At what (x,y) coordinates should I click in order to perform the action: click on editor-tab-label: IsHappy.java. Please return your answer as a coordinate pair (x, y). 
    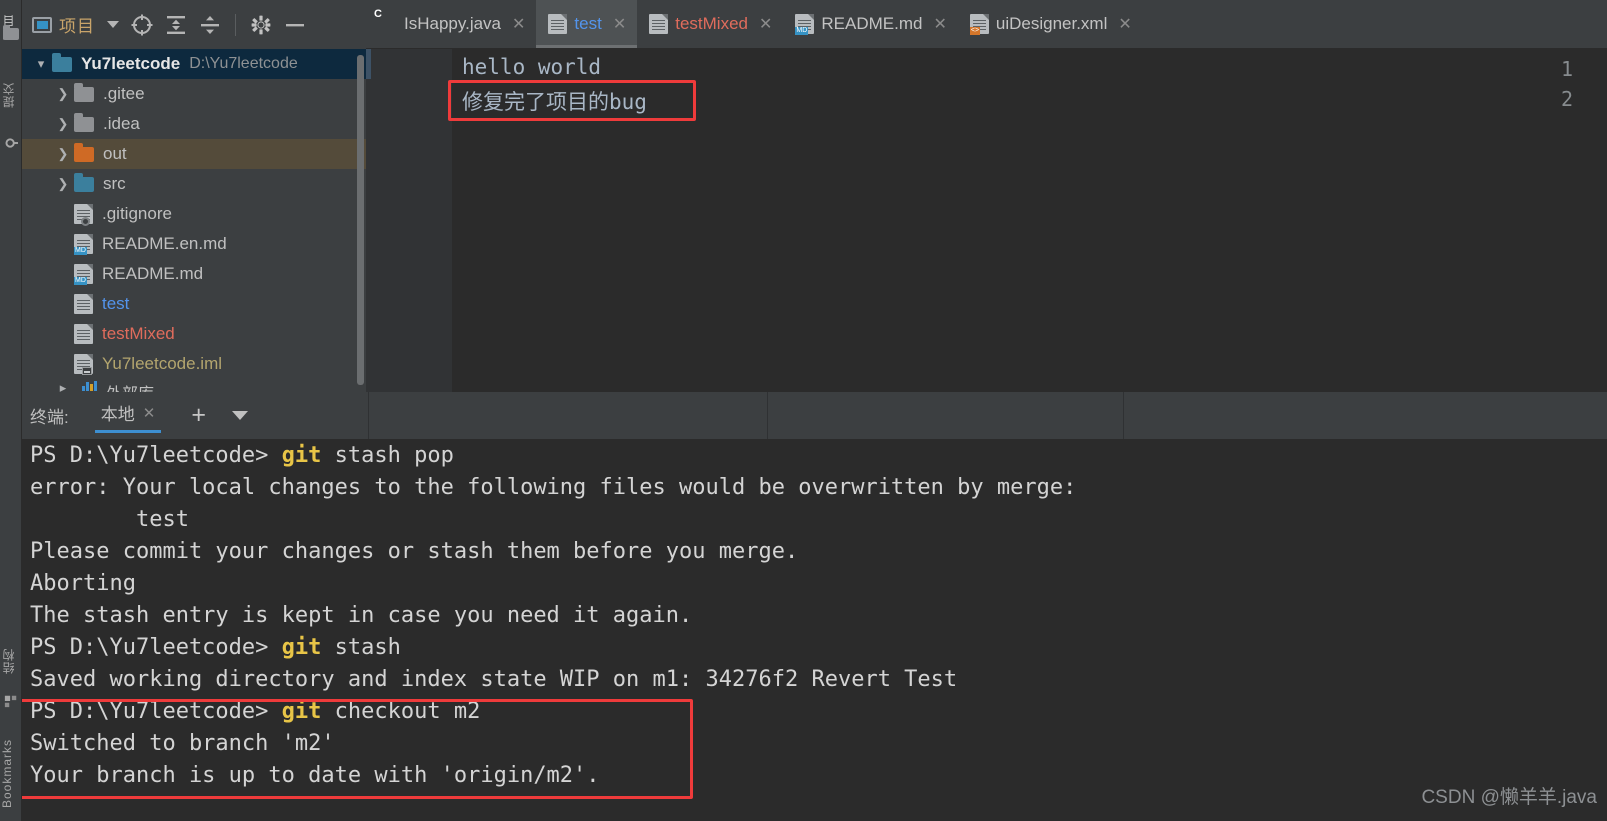
    Looking at the image, I should click on (453, 23).